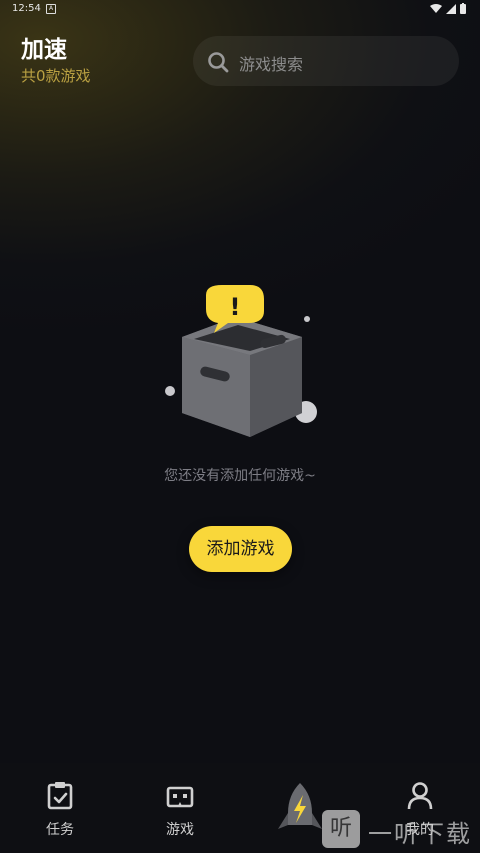  Describe the element at coordinates (341, 829) in the screenshot. I see `watermark-logo: 听` at that location.